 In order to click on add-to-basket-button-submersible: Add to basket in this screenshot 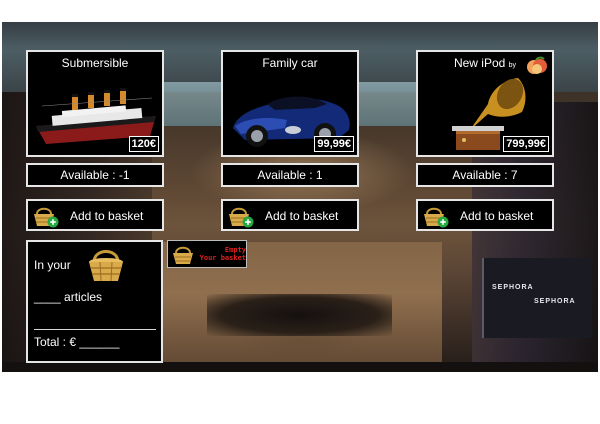, I will do `click(95, 215)`.